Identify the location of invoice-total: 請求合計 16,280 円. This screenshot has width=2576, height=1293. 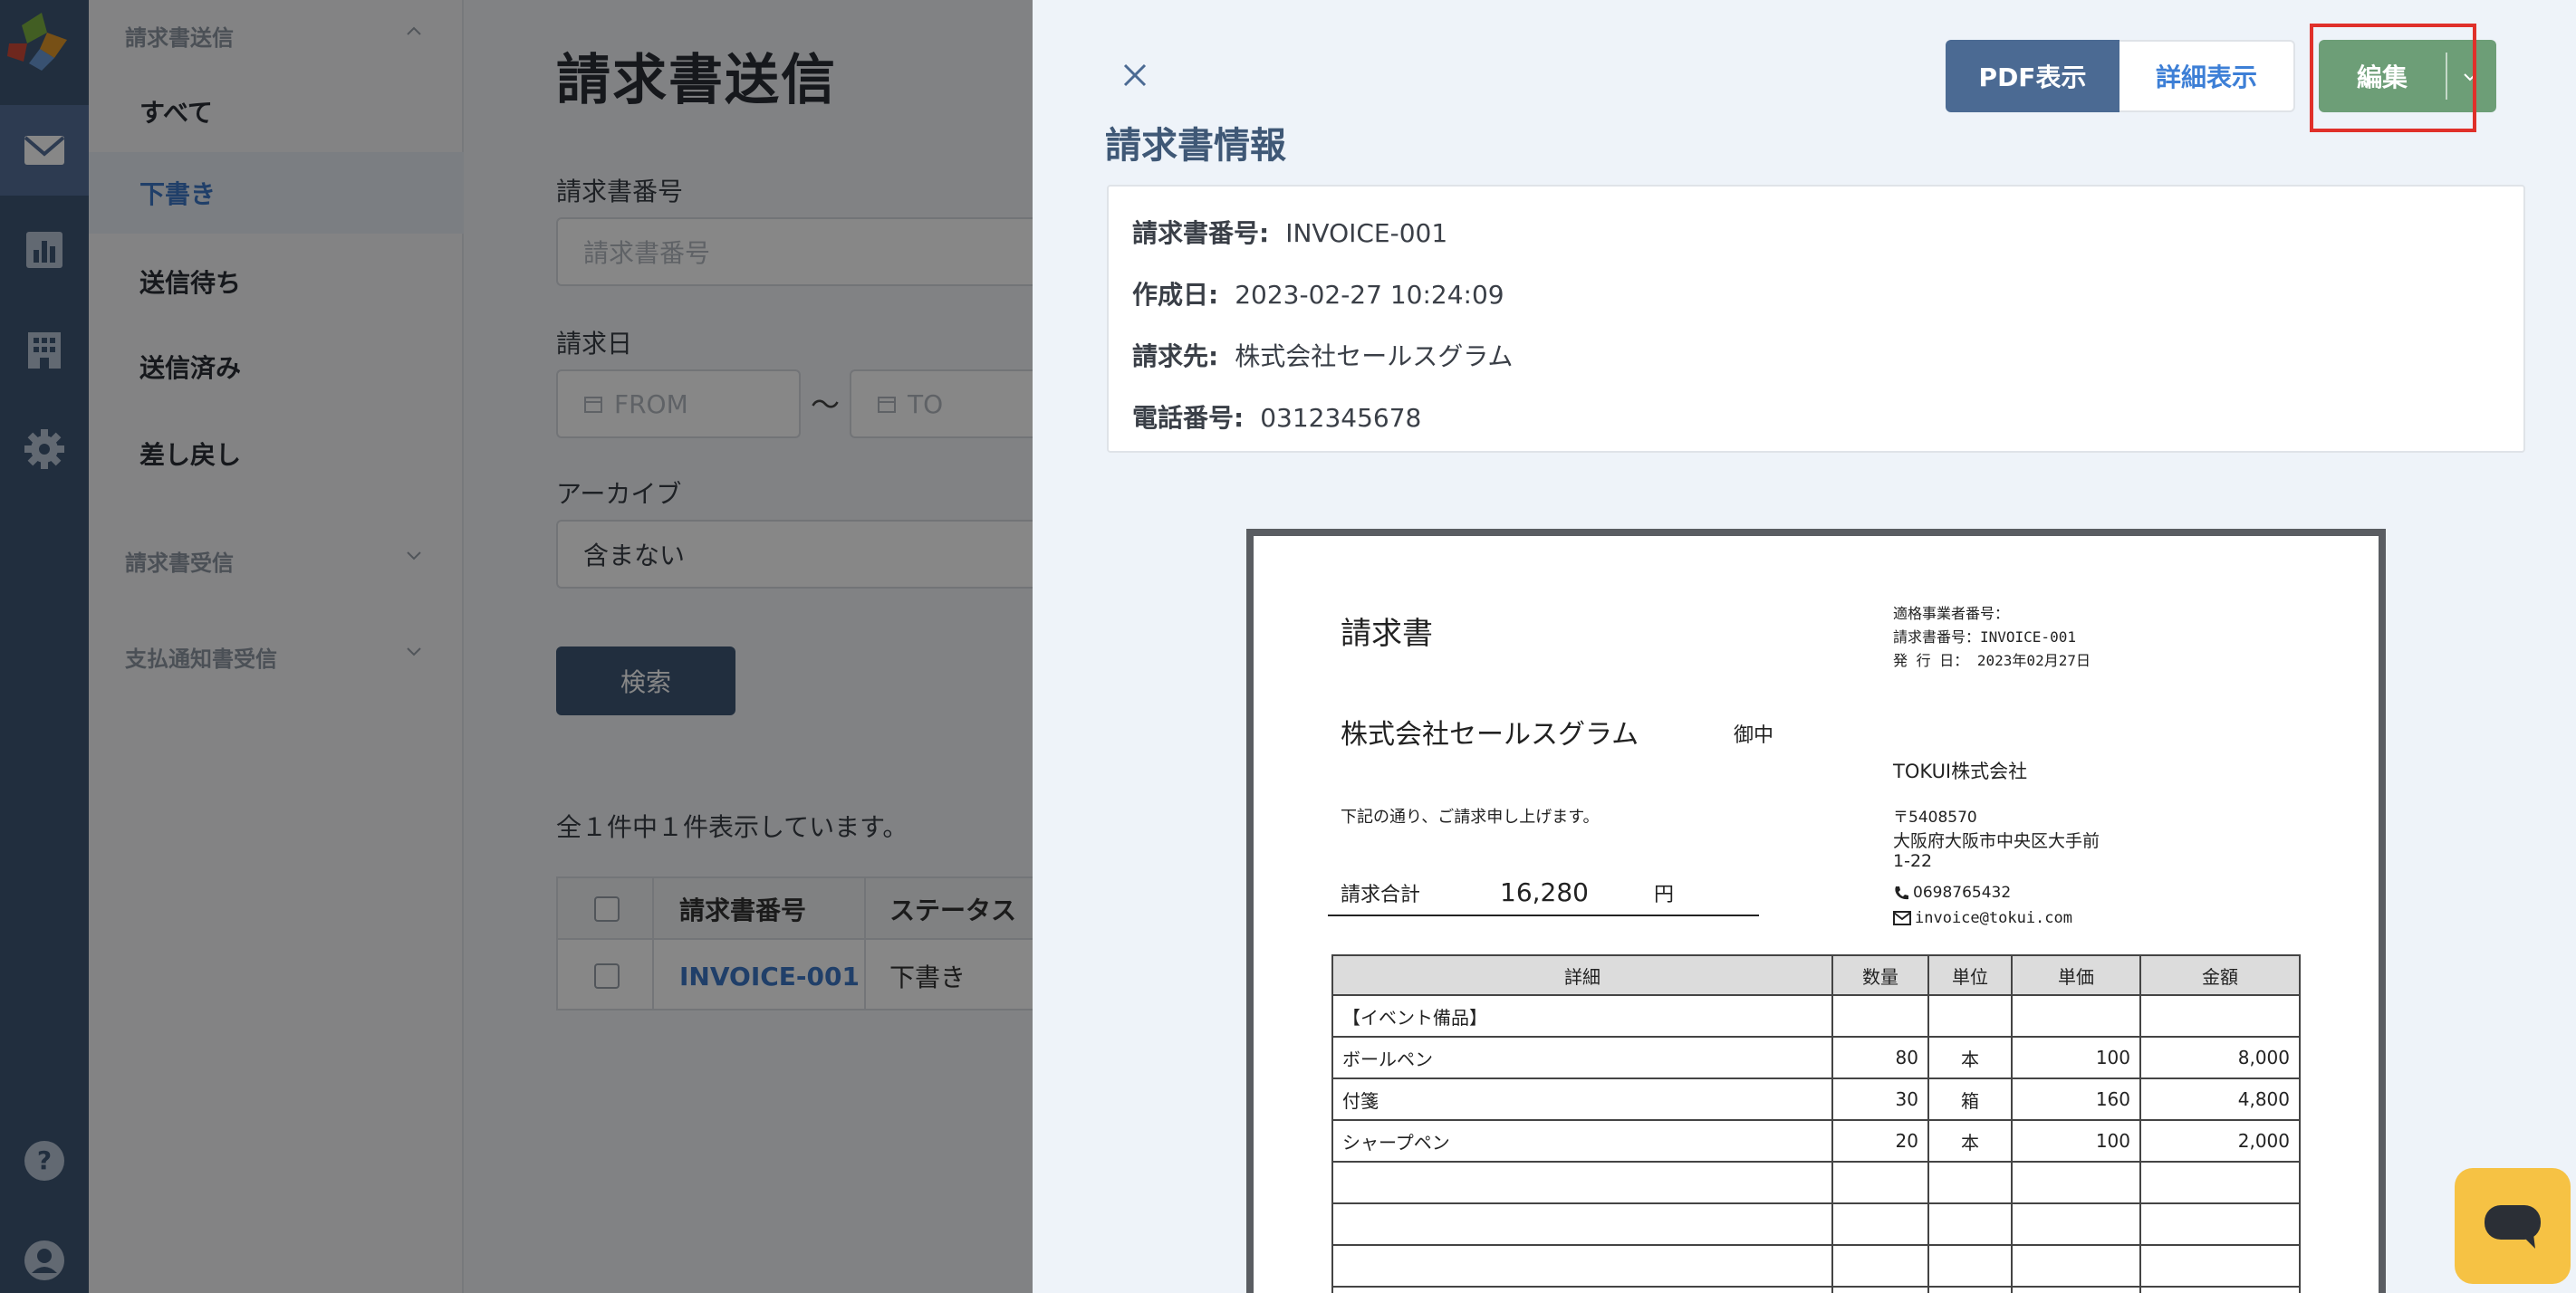
(1543, 896).